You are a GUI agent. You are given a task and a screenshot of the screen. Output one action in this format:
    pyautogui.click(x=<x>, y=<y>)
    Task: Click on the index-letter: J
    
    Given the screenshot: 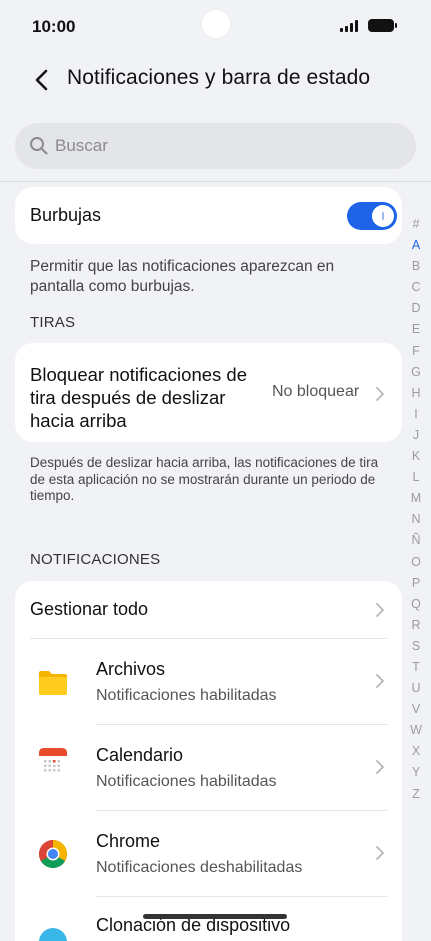 What is the action you would take?
    pyautogui.click(x=416, y=435)
    